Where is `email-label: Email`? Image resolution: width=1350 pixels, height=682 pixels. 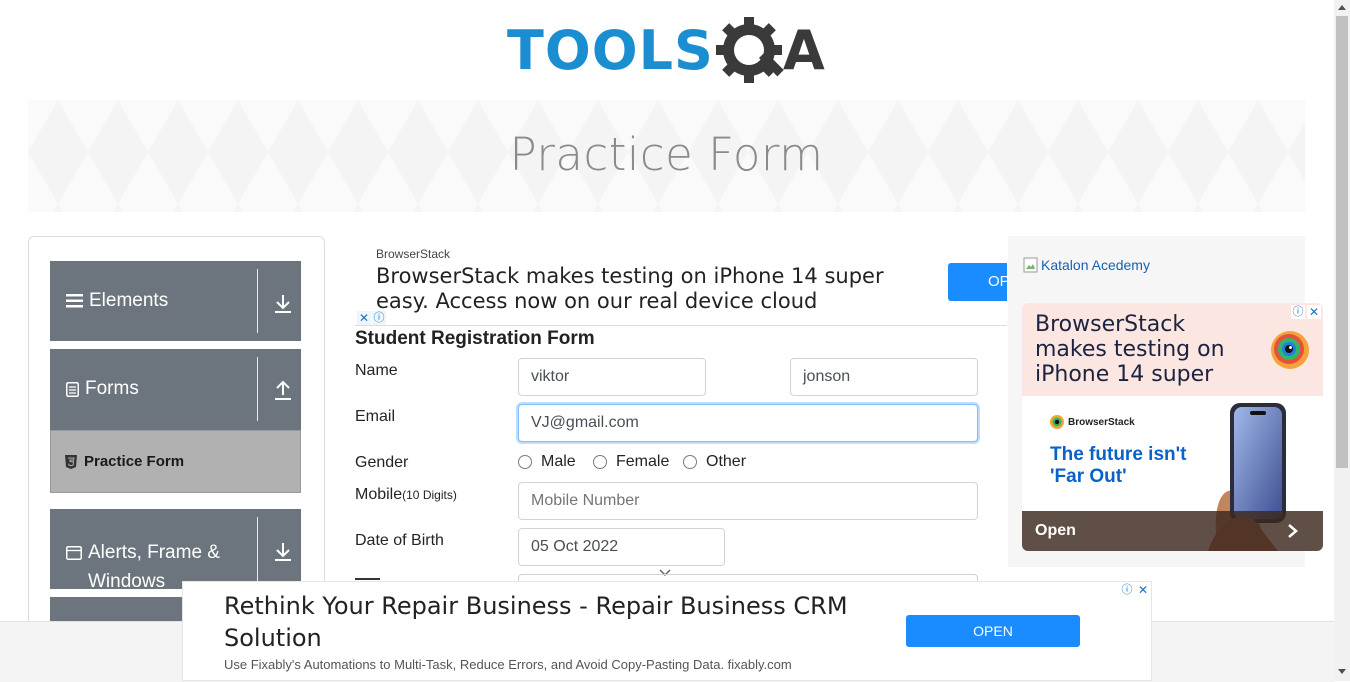
email-label: Email is located at coordinates (375, 416).